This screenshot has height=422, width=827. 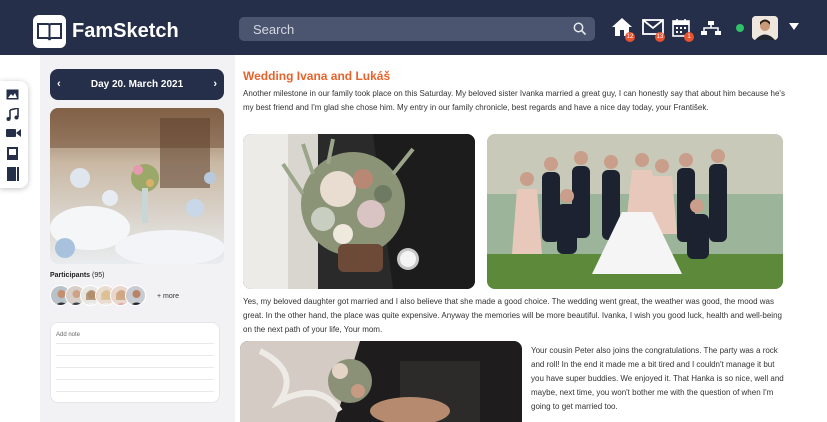 What do you see at coordinates (12, 114) in the screenshot?
I see `music-icon` at bounding box center [12, 114].